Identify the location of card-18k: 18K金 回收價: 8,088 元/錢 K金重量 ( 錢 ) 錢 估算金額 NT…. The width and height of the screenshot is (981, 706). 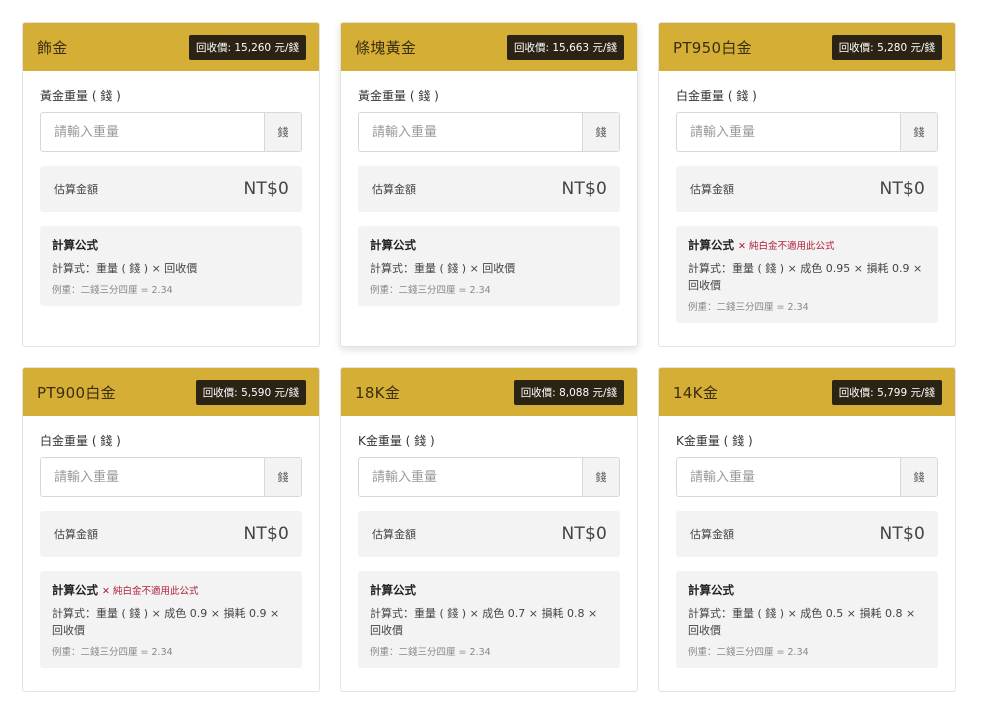
(489, 529).